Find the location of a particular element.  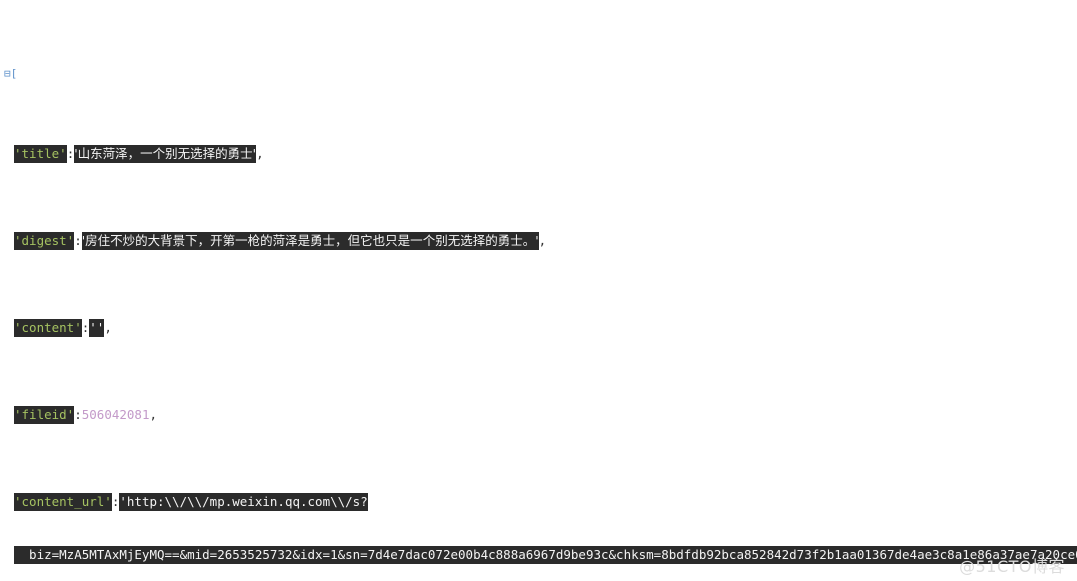

key-content-url: 'content_url' is located at coordinates (63, 502).